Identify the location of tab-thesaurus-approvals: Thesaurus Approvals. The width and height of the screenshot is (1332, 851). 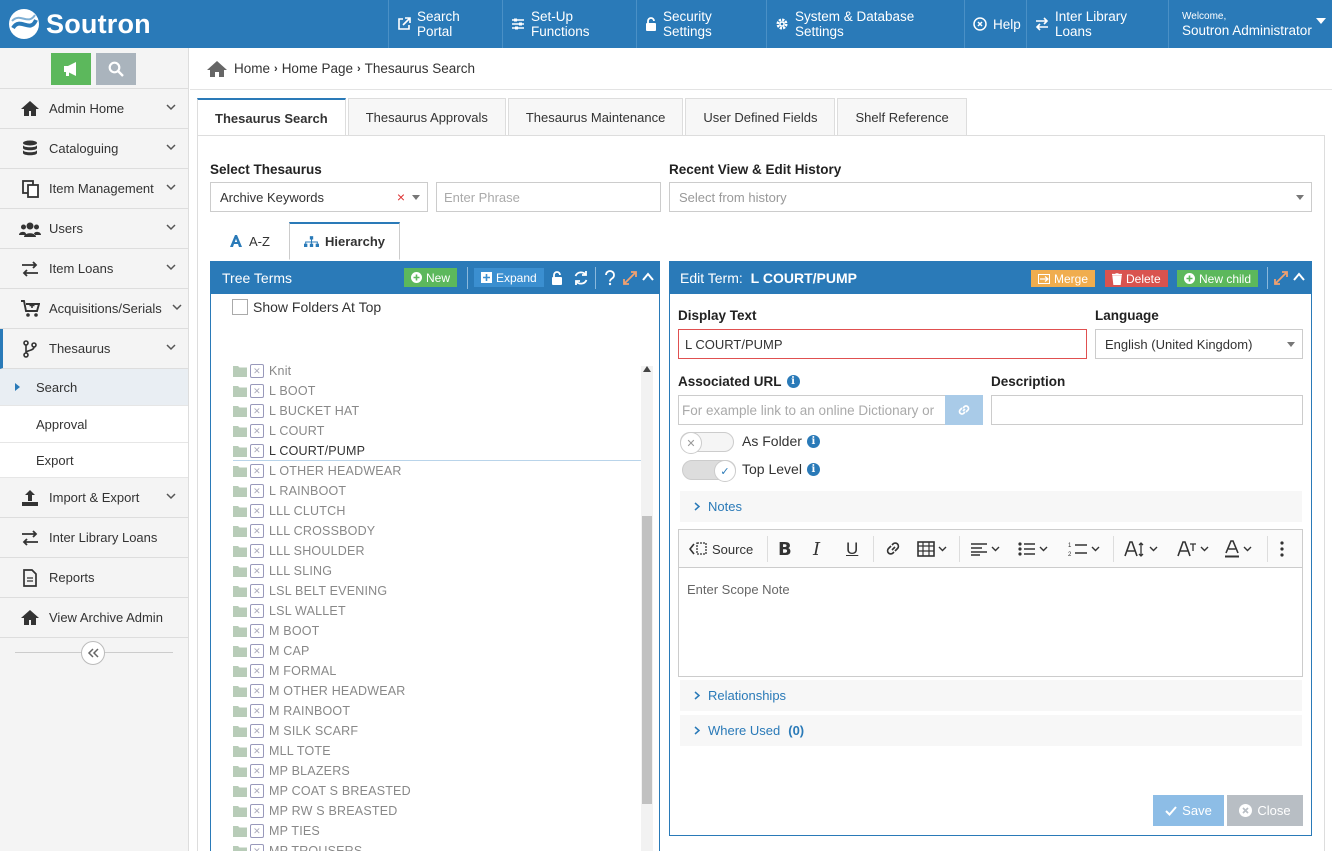
(426, 117).